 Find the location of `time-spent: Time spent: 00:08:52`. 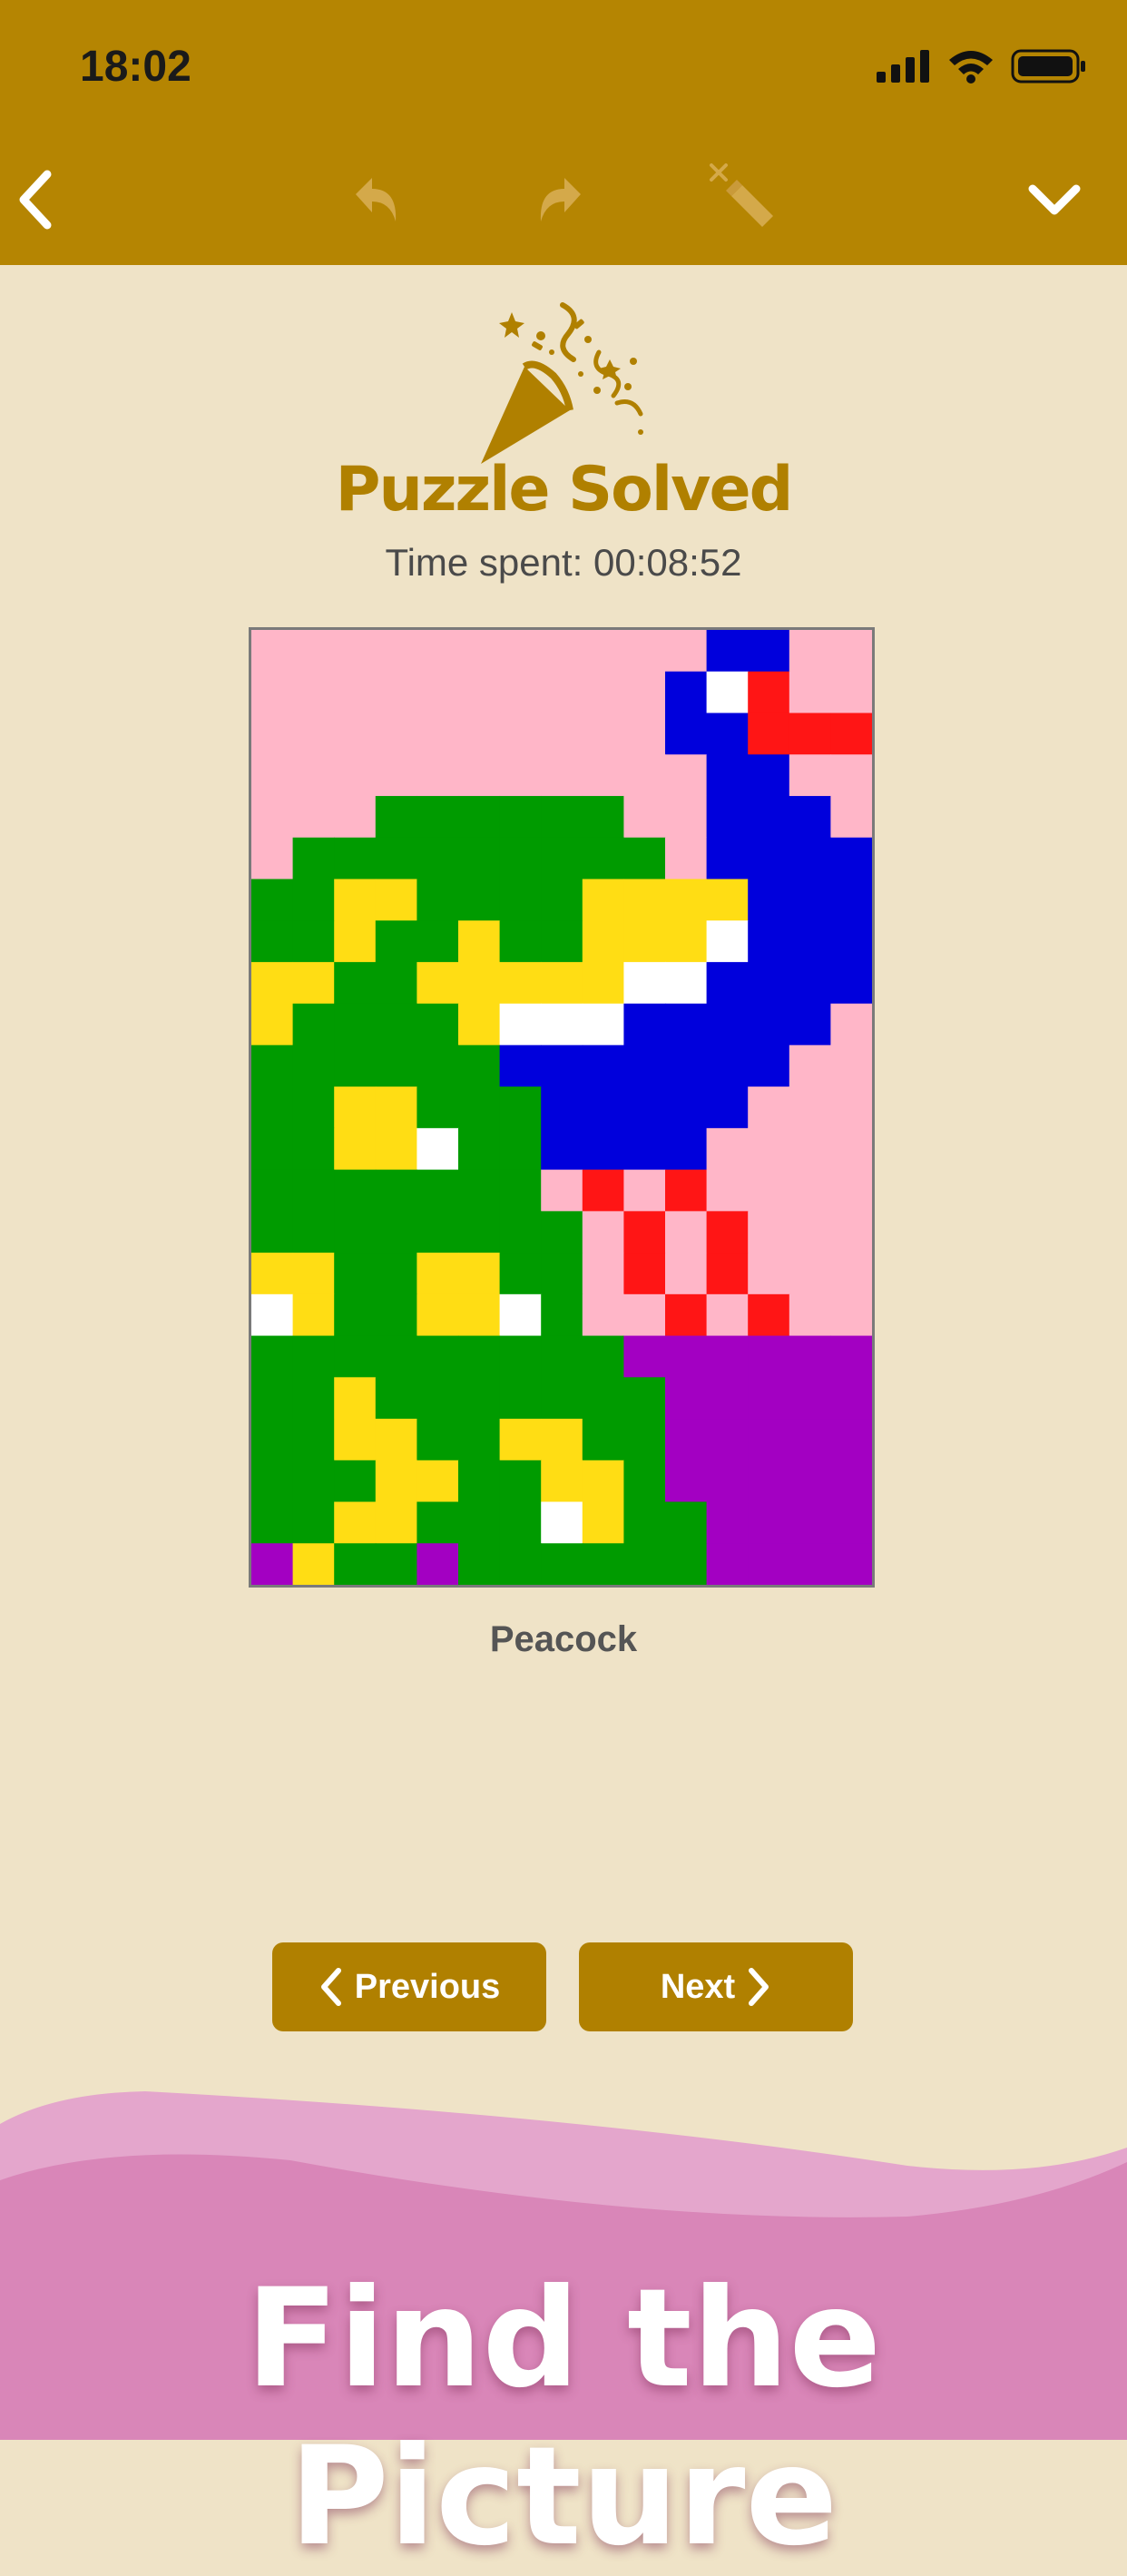

time-spent: Time spent: 00:08:52 is located at coordinates (563, 562).